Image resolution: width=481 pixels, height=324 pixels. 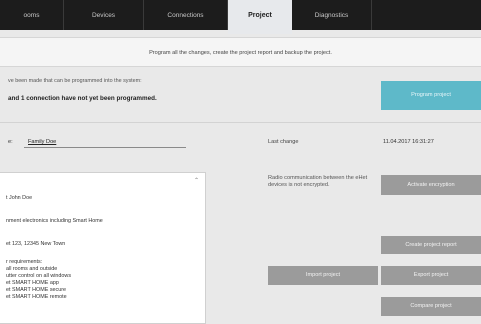 What do you see at coordinates (54, 221) in the screenshot?
I see `description-line: nment electronics including Smart Home` at bounding box center [54, 221].